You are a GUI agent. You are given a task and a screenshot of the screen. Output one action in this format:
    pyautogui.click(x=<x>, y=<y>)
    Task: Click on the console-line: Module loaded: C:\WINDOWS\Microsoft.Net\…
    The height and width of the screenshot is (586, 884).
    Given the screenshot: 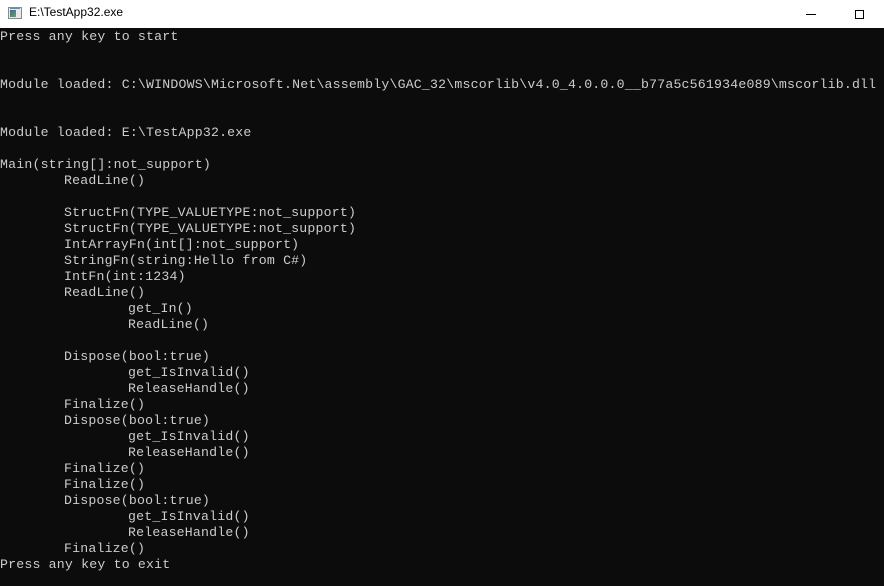 What is the action you would take?
    pyautogui.click(x=438, y=84)
    